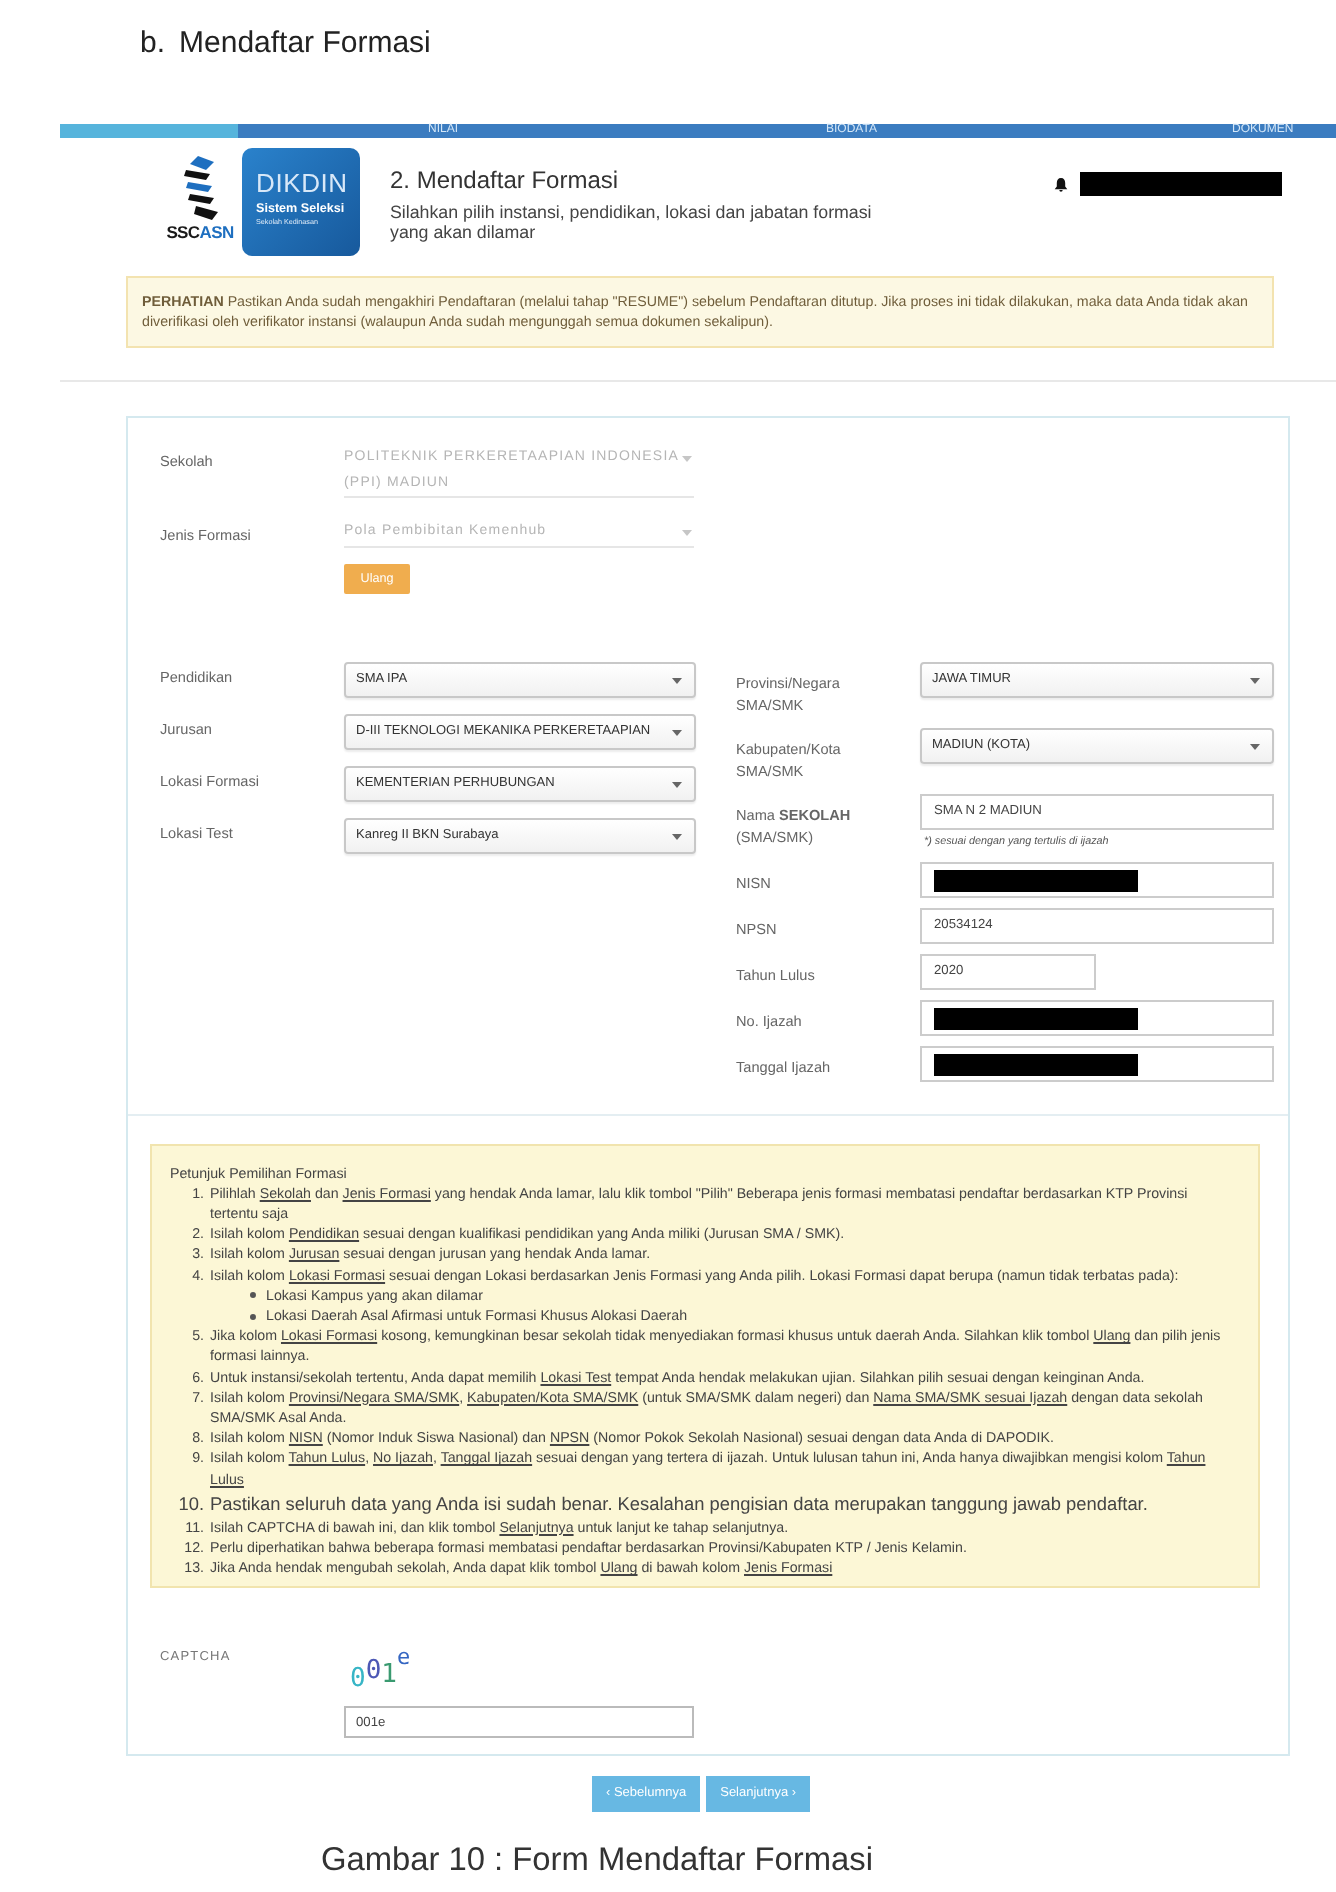 The image size is (1336, 1892). What do you see at coordinates (680, 1504) in the screenshot?
I see `instruction-text: Pastikan seluruh data yang Anda isi sudah benar. Kesalahan pengisian data merupakan tanggung jawab pendaftar.` at bounding box center [680, 1504].